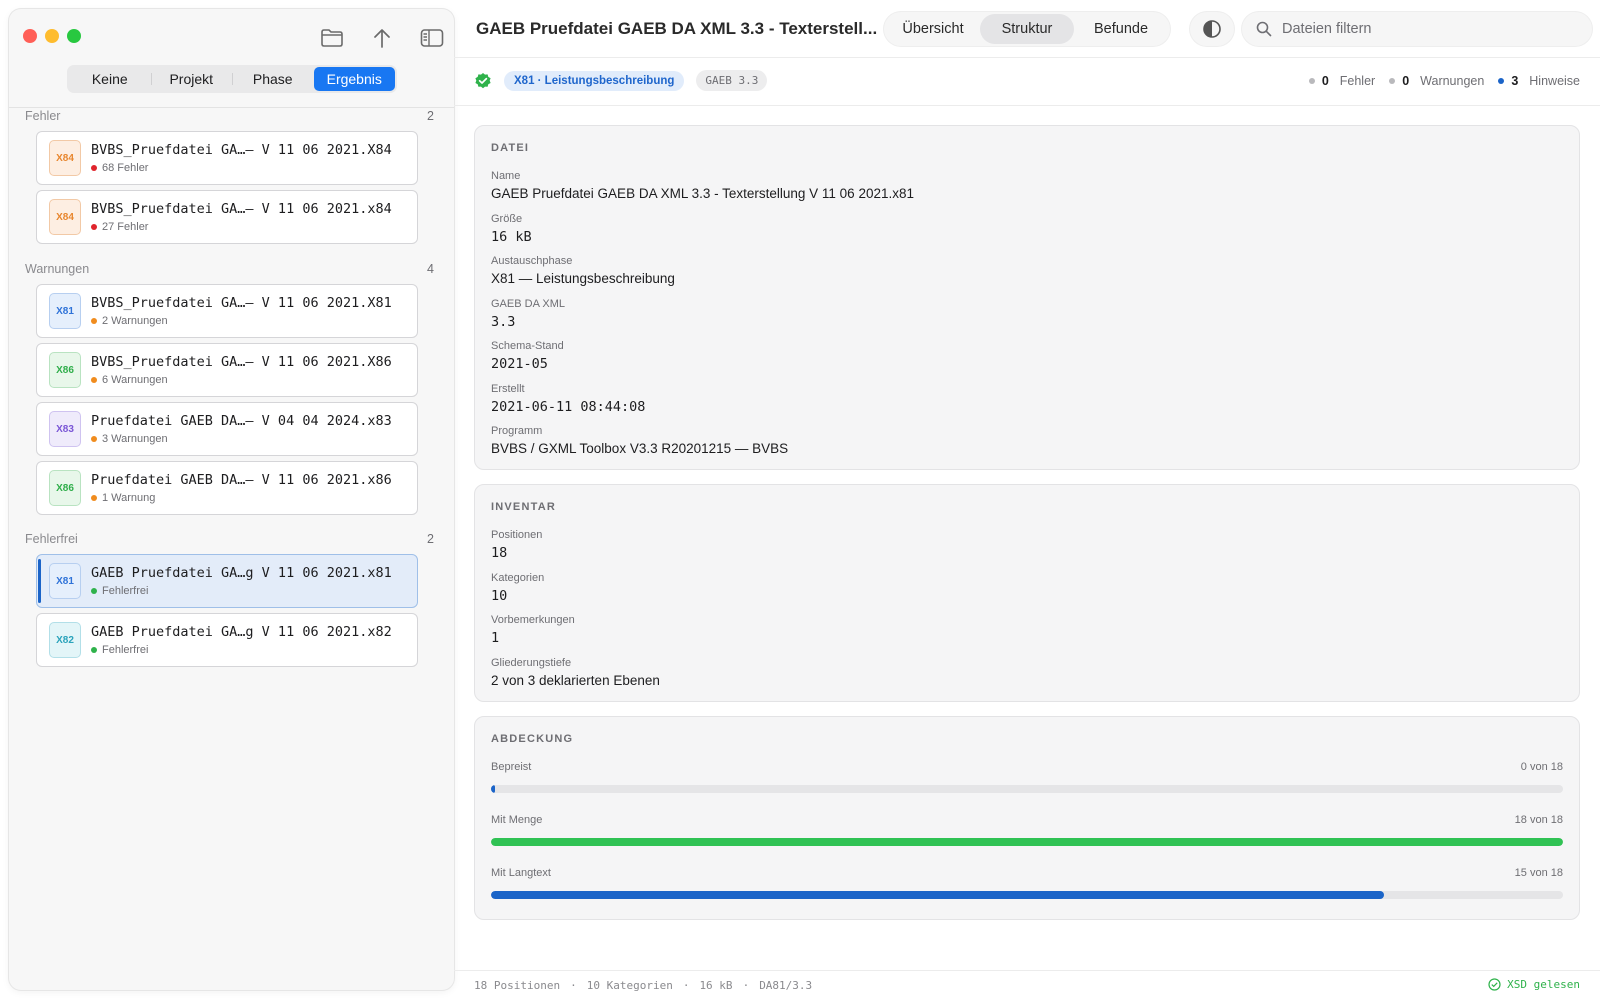 Image resolution: width=1600 pixels, height=1000 pixels. Describe the element at coordinates (511, 767) in the screenshot. I see `coverage-label: Bepreist` at that location.